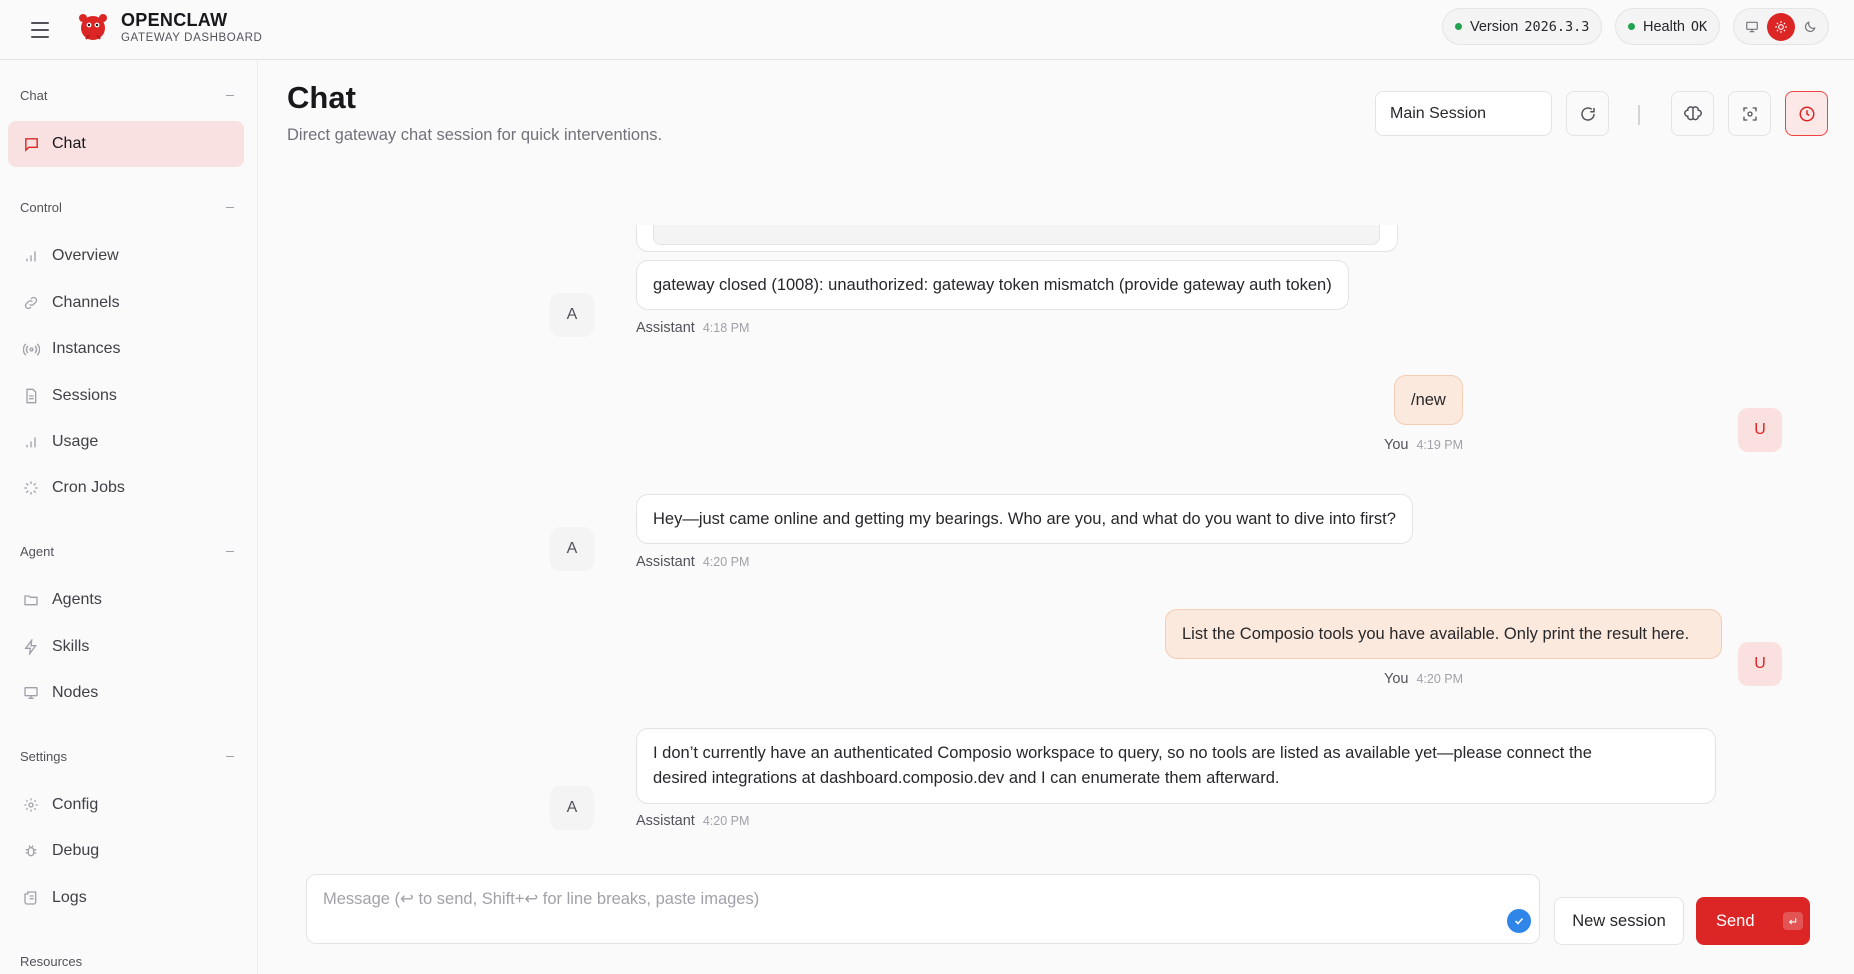 The width and height of the screenshot is (1854, 974). I want to click on new-session-button: New session, so click(1619, 921).